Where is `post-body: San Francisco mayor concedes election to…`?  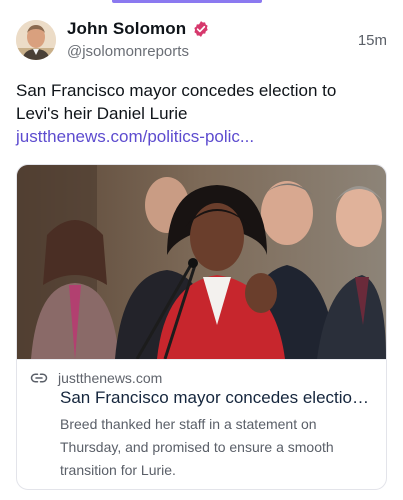
post-body: San Francisco mayor concedes election to… is located at coordinates (176, 102).